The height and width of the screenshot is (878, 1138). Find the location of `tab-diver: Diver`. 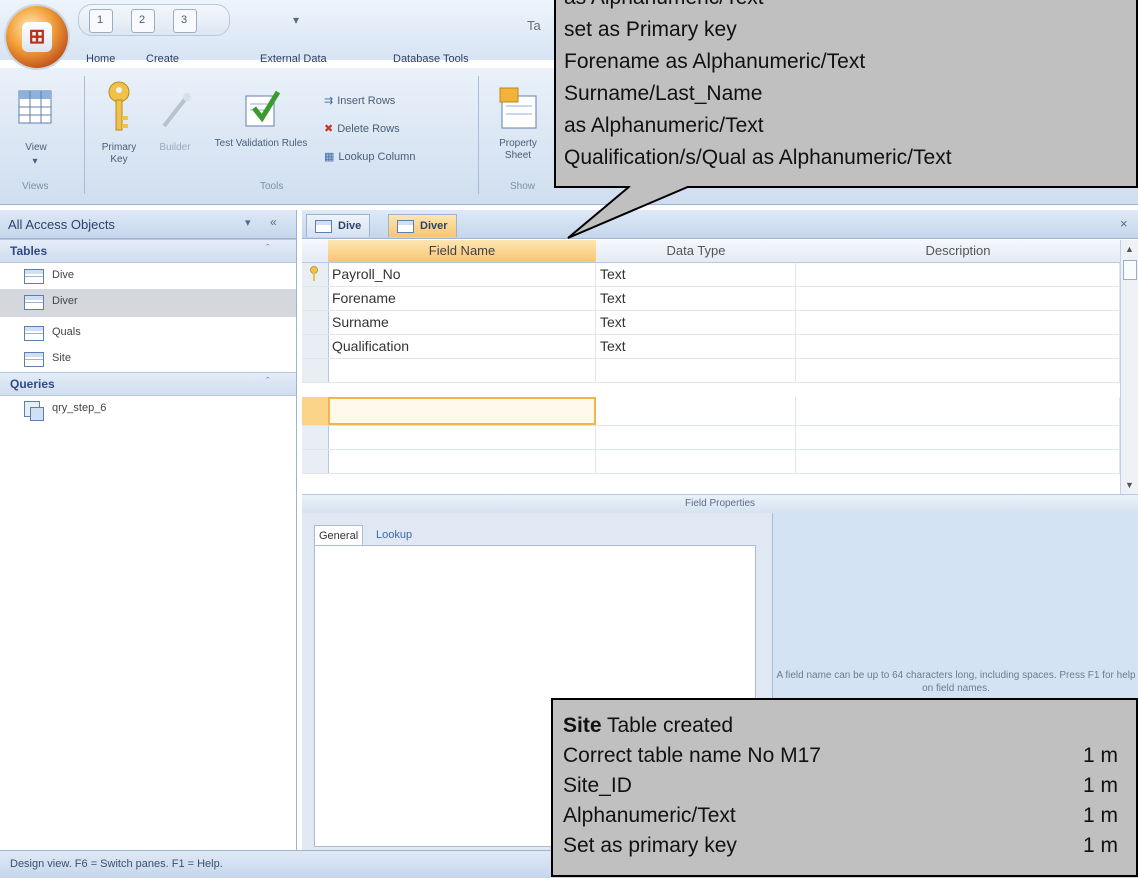

tab-diver: Diver is located at coordinates (422, 225).